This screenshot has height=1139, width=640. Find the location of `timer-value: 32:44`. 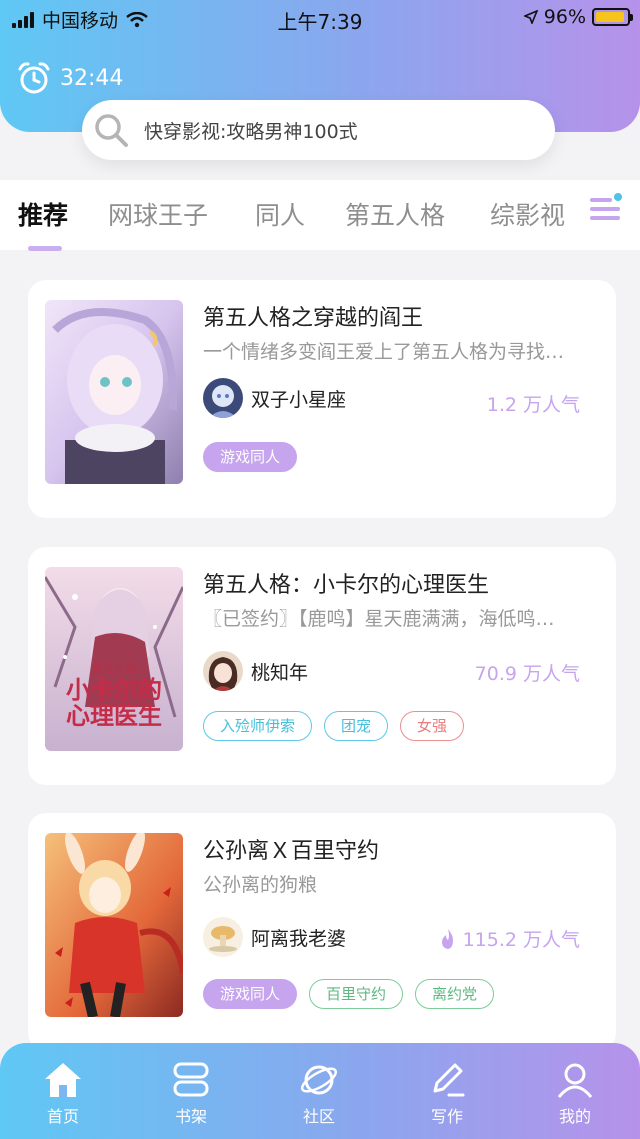

timer-value: 32:44 is located at coordinates (92, 78).